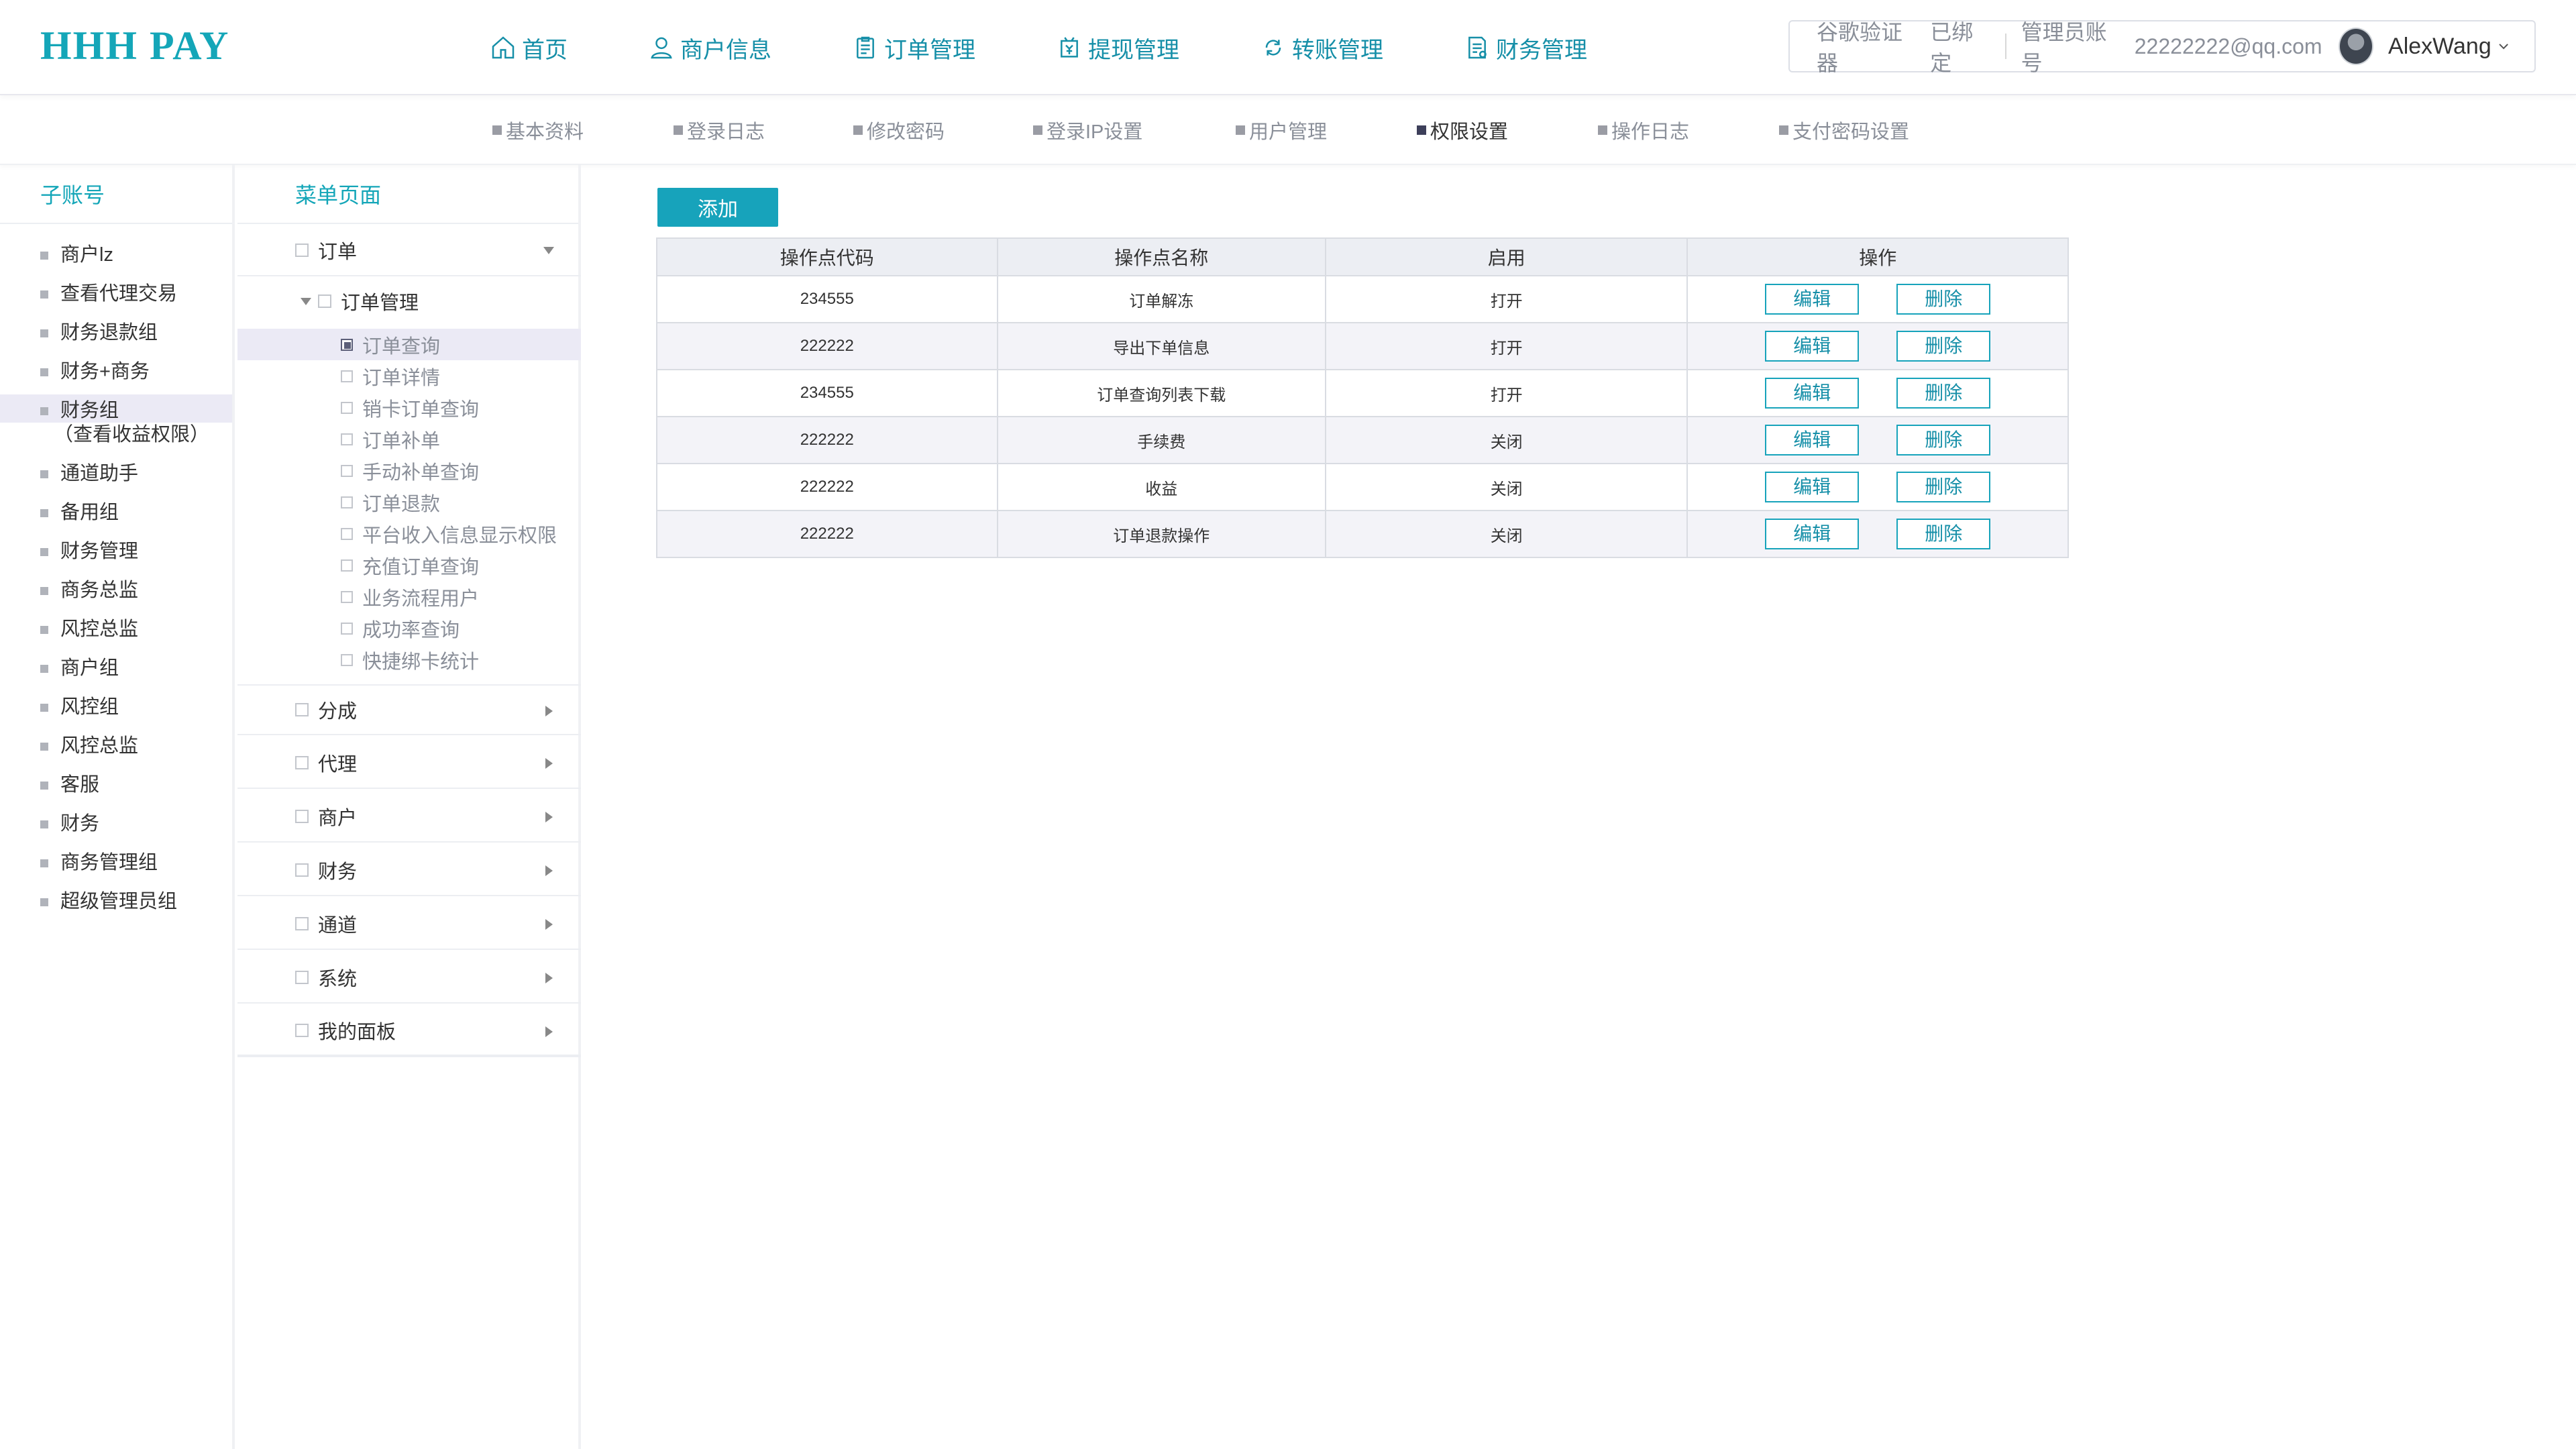 Image resolution: width=2576 pixels, height=1449 pixels. I want to click on menu-leaf: 手动补单查询, so click(409, 470).